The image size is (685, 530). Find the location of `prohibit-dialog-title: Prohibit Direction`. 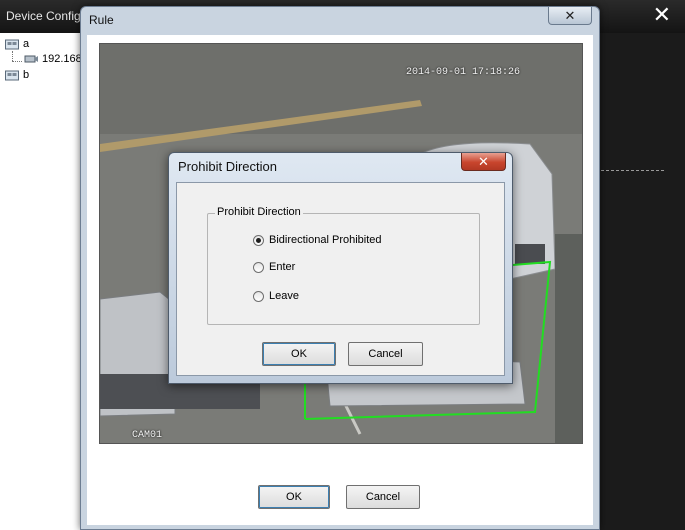

prohibit-dialog-title: Prohibit Direction is located at coordinates (227, 166).